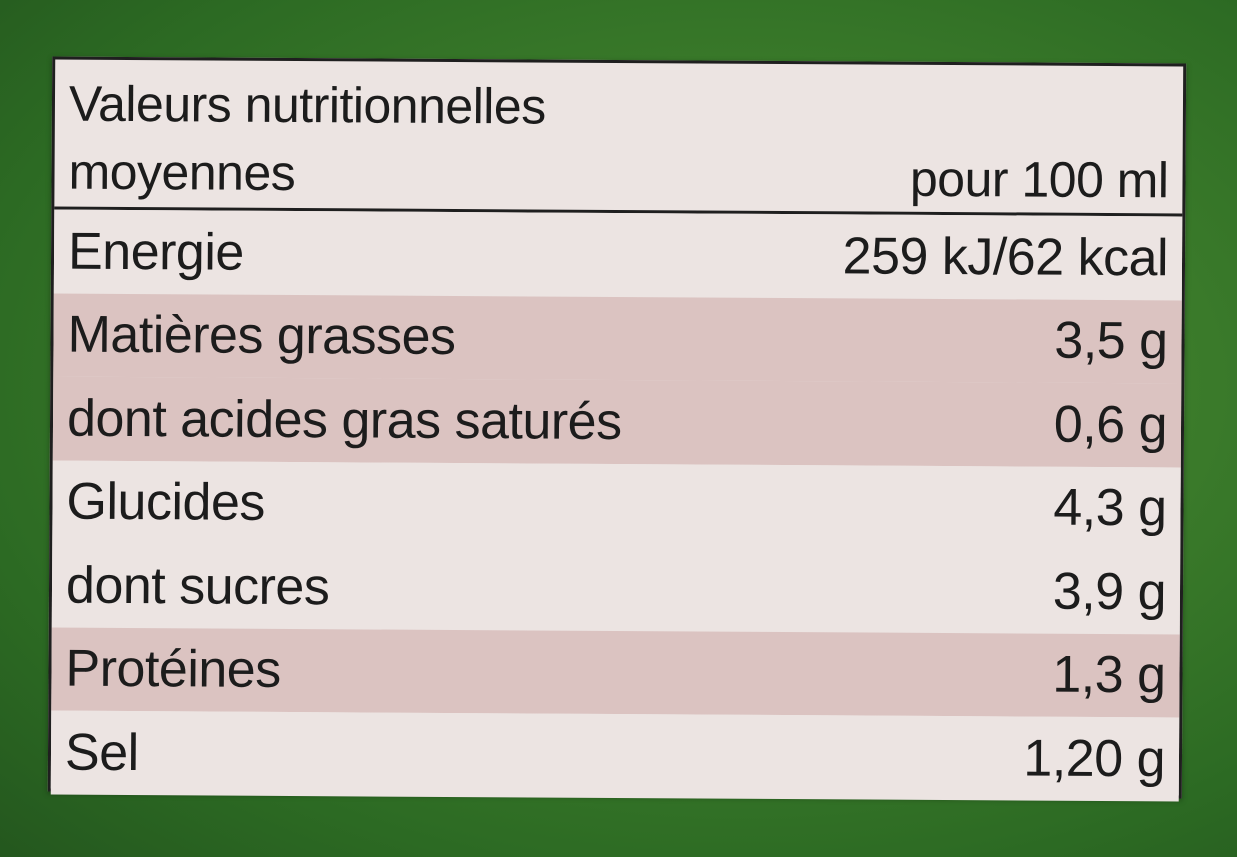  Describe the element at coordinates (344, 420) in the screenshot. I see `nutrient-name: dont acides gras saturés` at that location.